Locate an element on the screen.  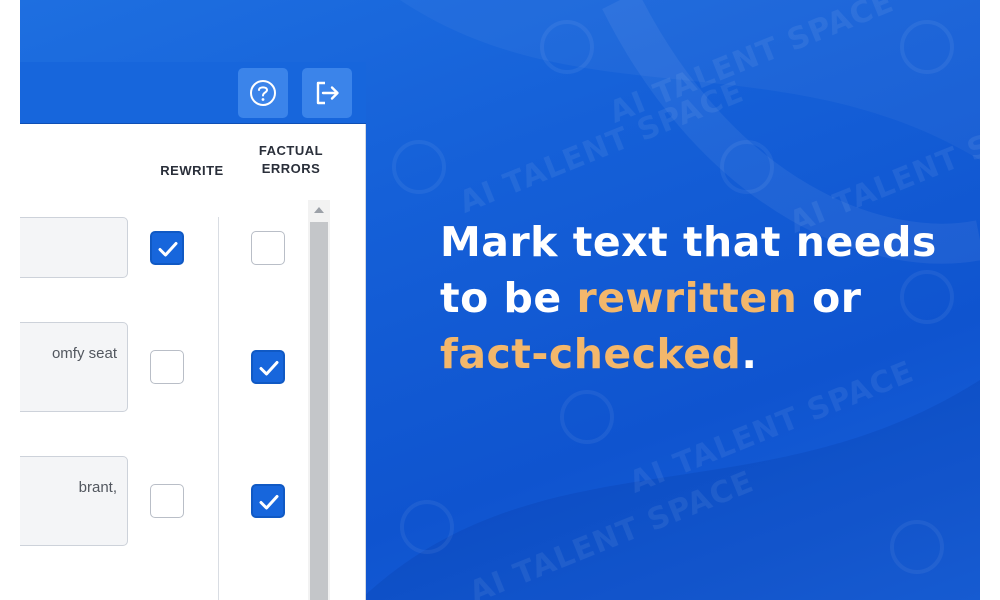
scrollbar-thumb is located at coordinates (319, 411).